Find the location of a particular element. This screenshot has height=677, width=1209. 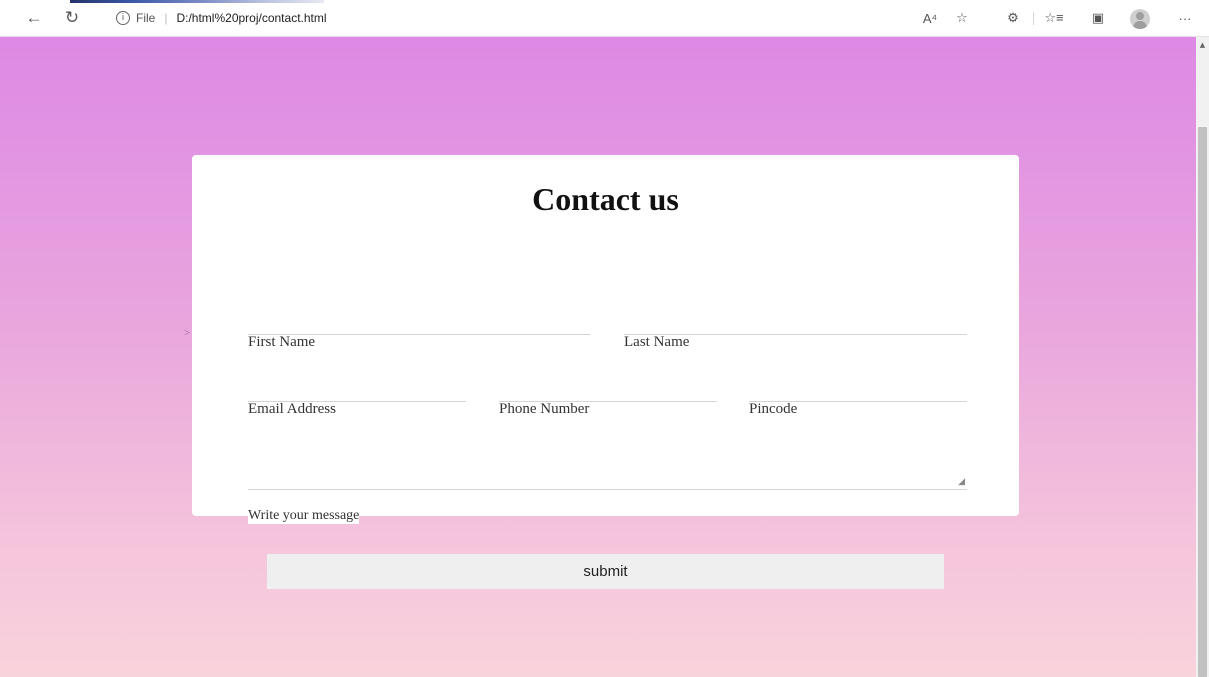

last-name-input is located at coordinates (795, 322).